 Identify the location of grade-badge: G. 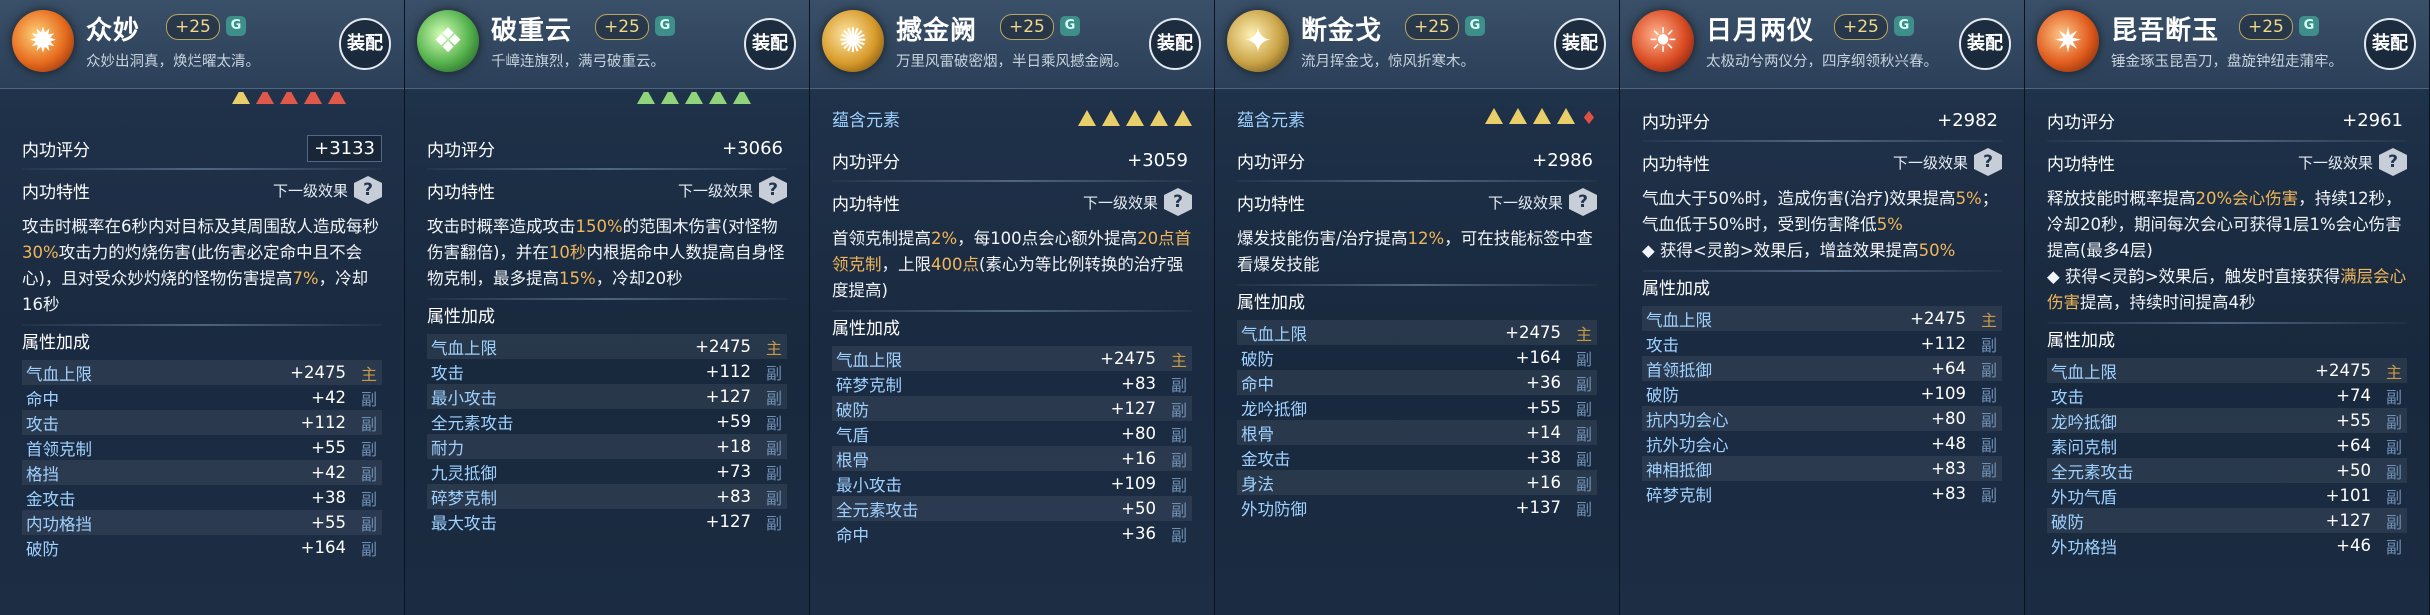
(236, 26).